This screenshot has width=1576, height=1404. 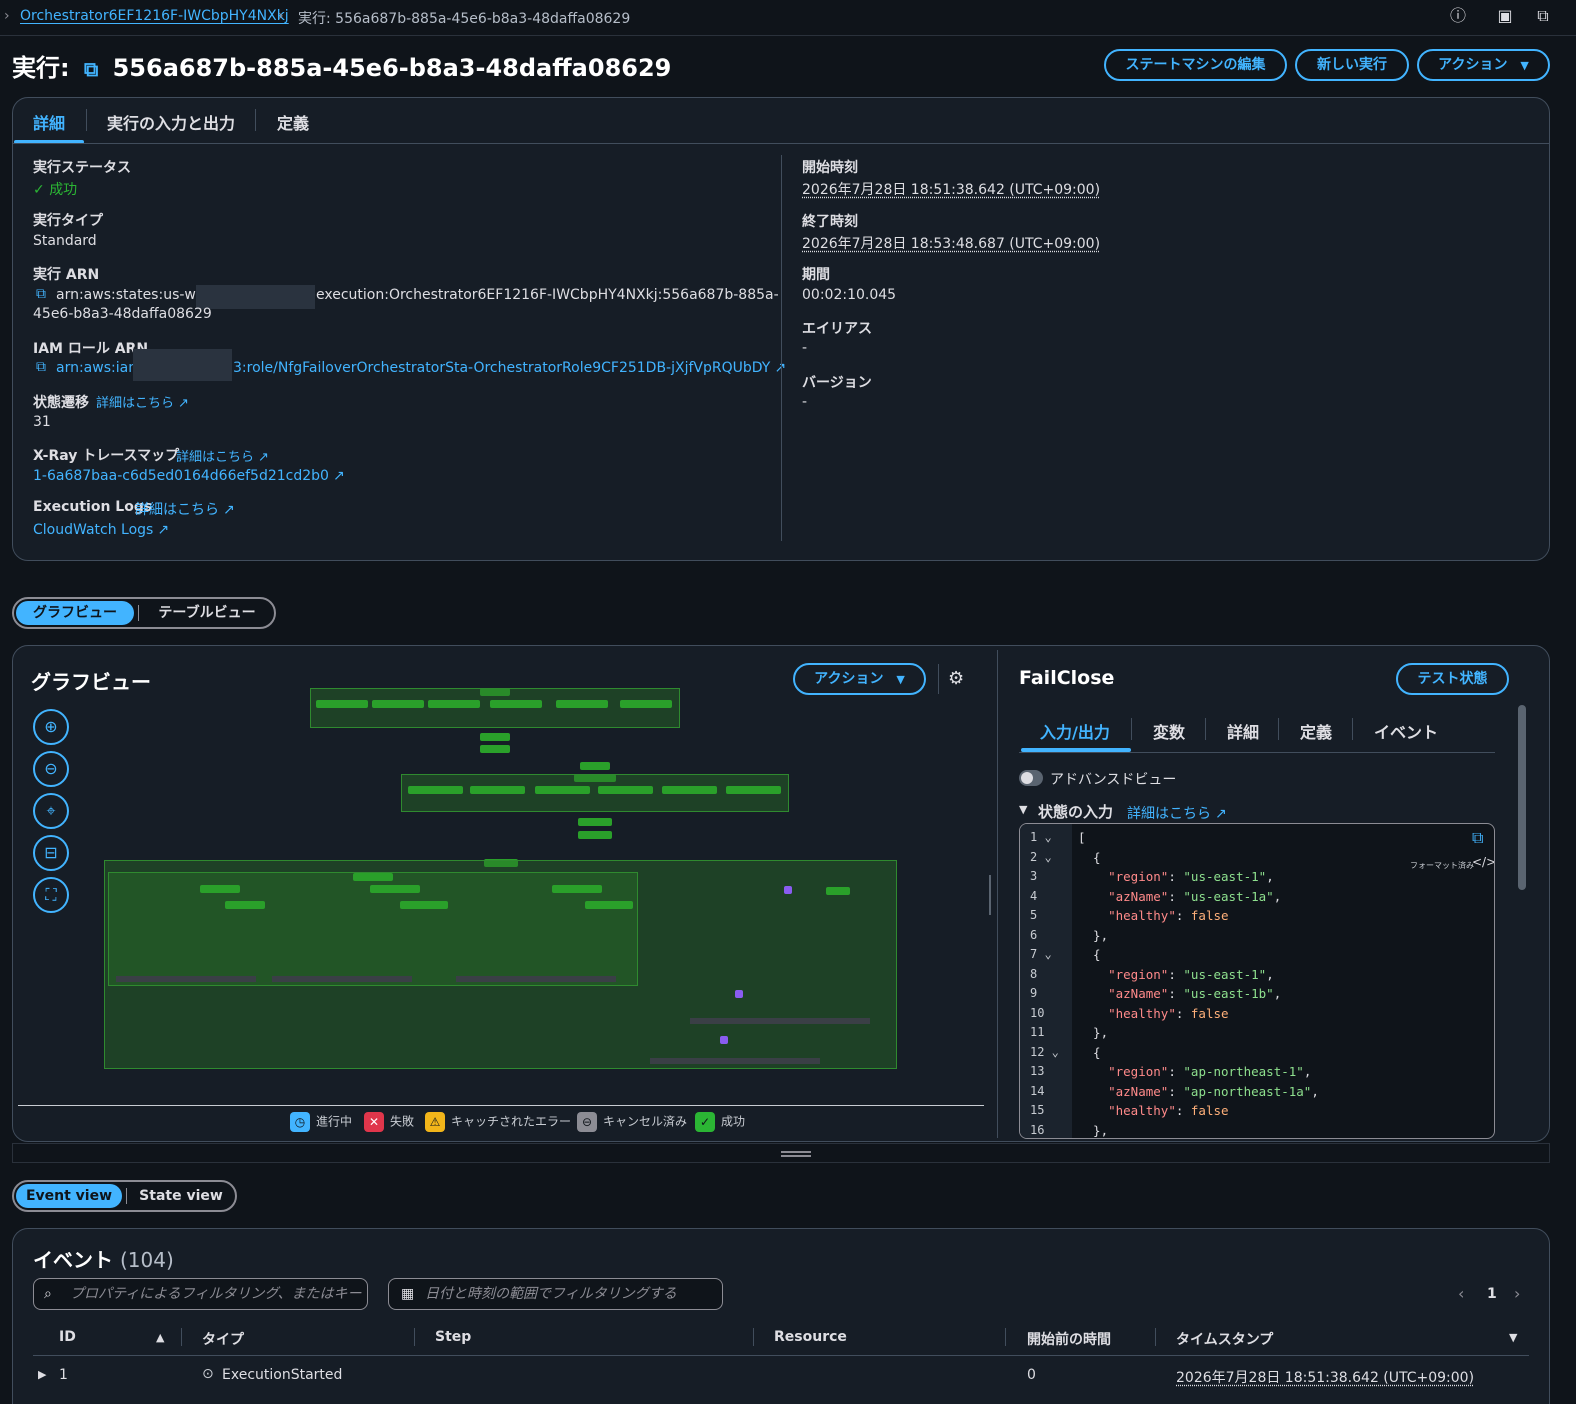 I want to click on resize-handle-icon, so click(x=796, y=1152).